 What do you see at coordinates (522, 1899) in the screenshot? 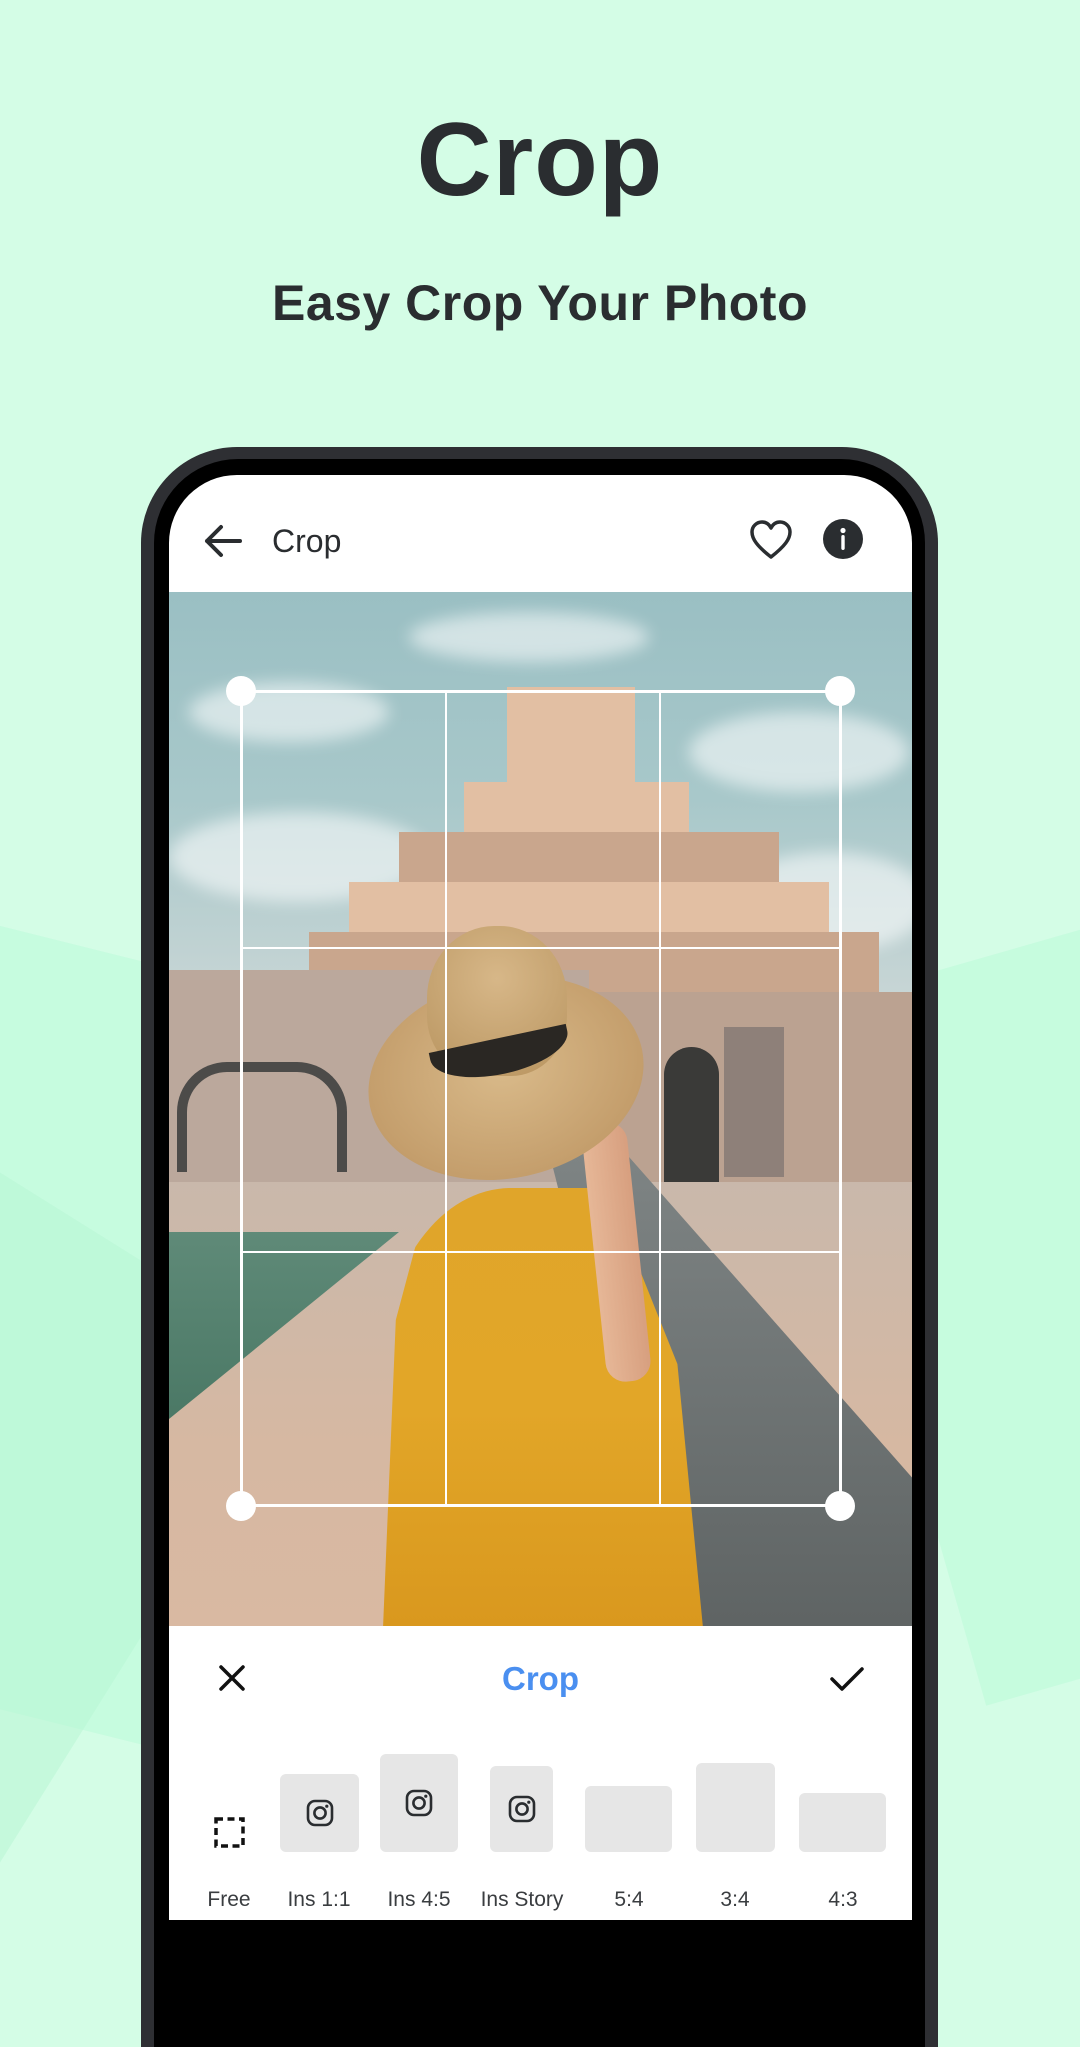
I see `ratio-label: Ins Story` at bounding box center [522, 1899].